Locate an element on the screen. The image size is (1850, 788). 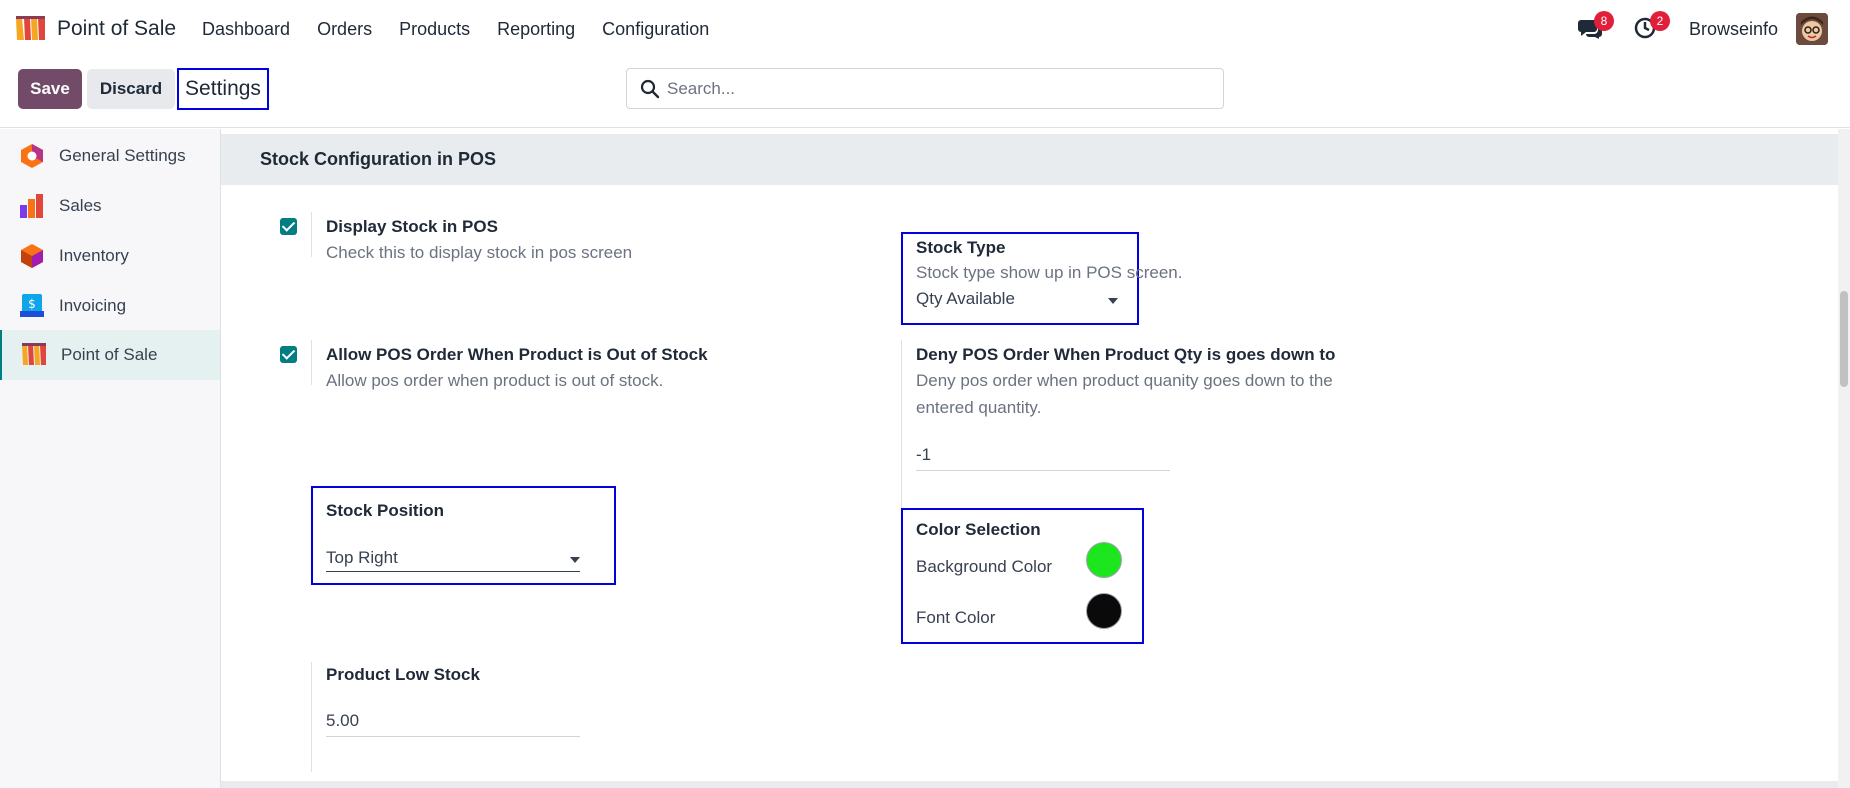
activity-badge: 2 is located at coordinates (1660, 21).